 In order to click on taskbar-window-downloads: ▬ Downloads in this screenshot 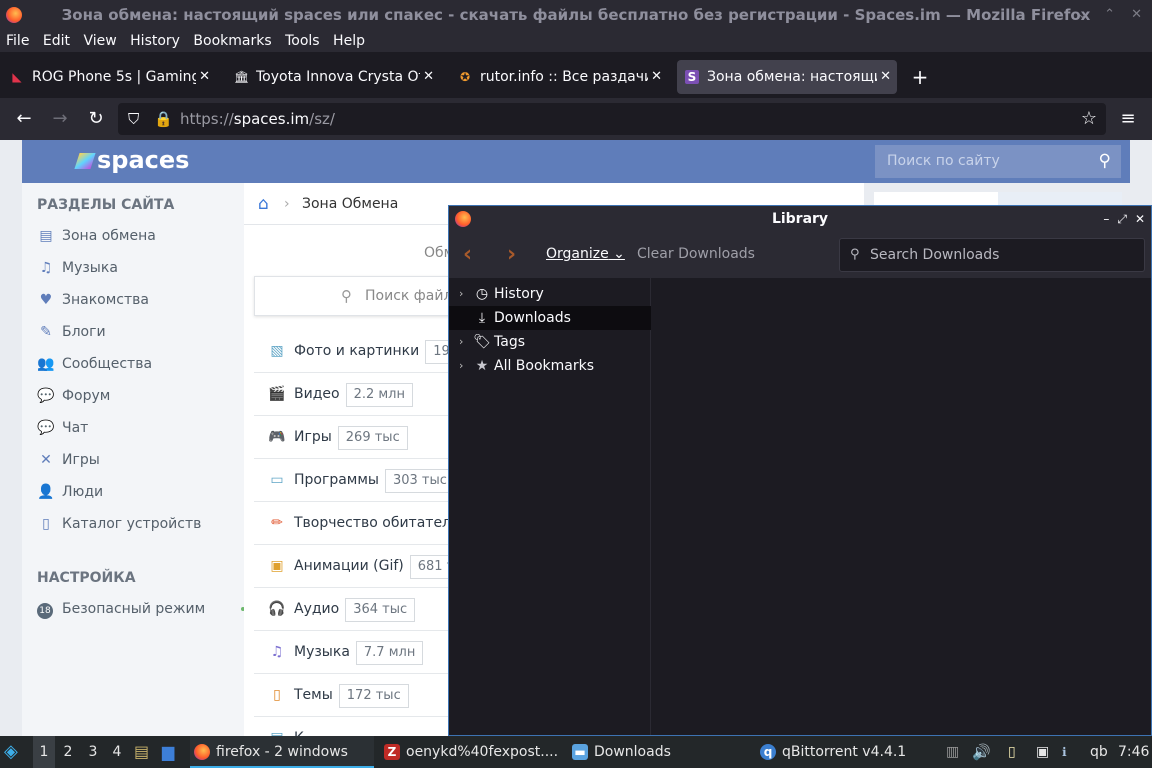, I will do `click(658, 752)`.